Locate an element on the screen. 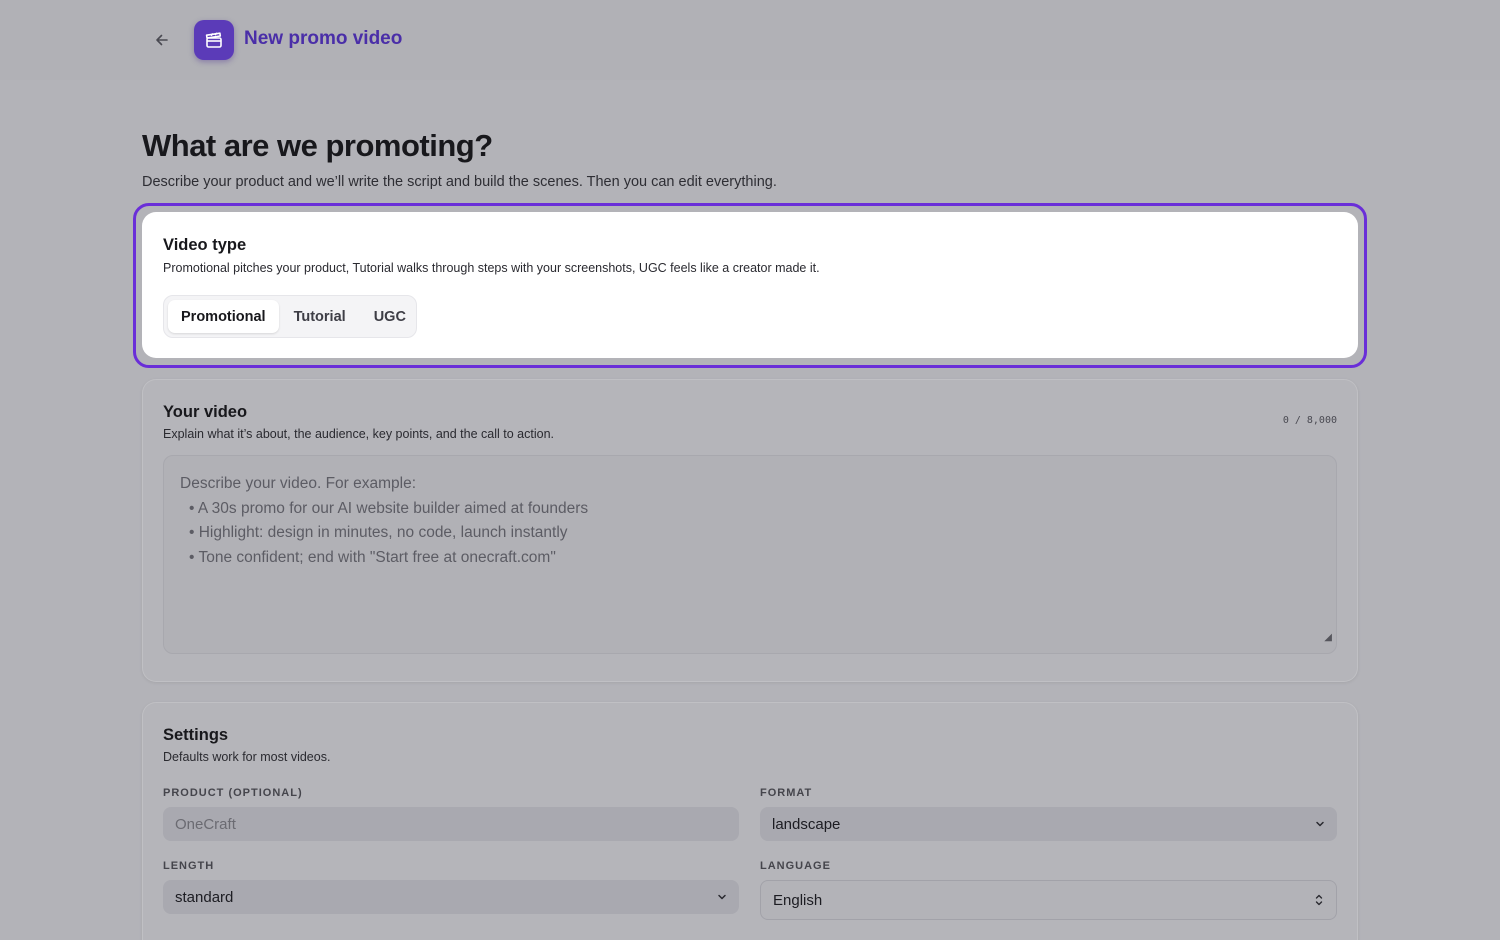 Image resolution: width=1500 pixels, height=940 pixels. video-type-title: Video type is located at coordinates (205, 245).